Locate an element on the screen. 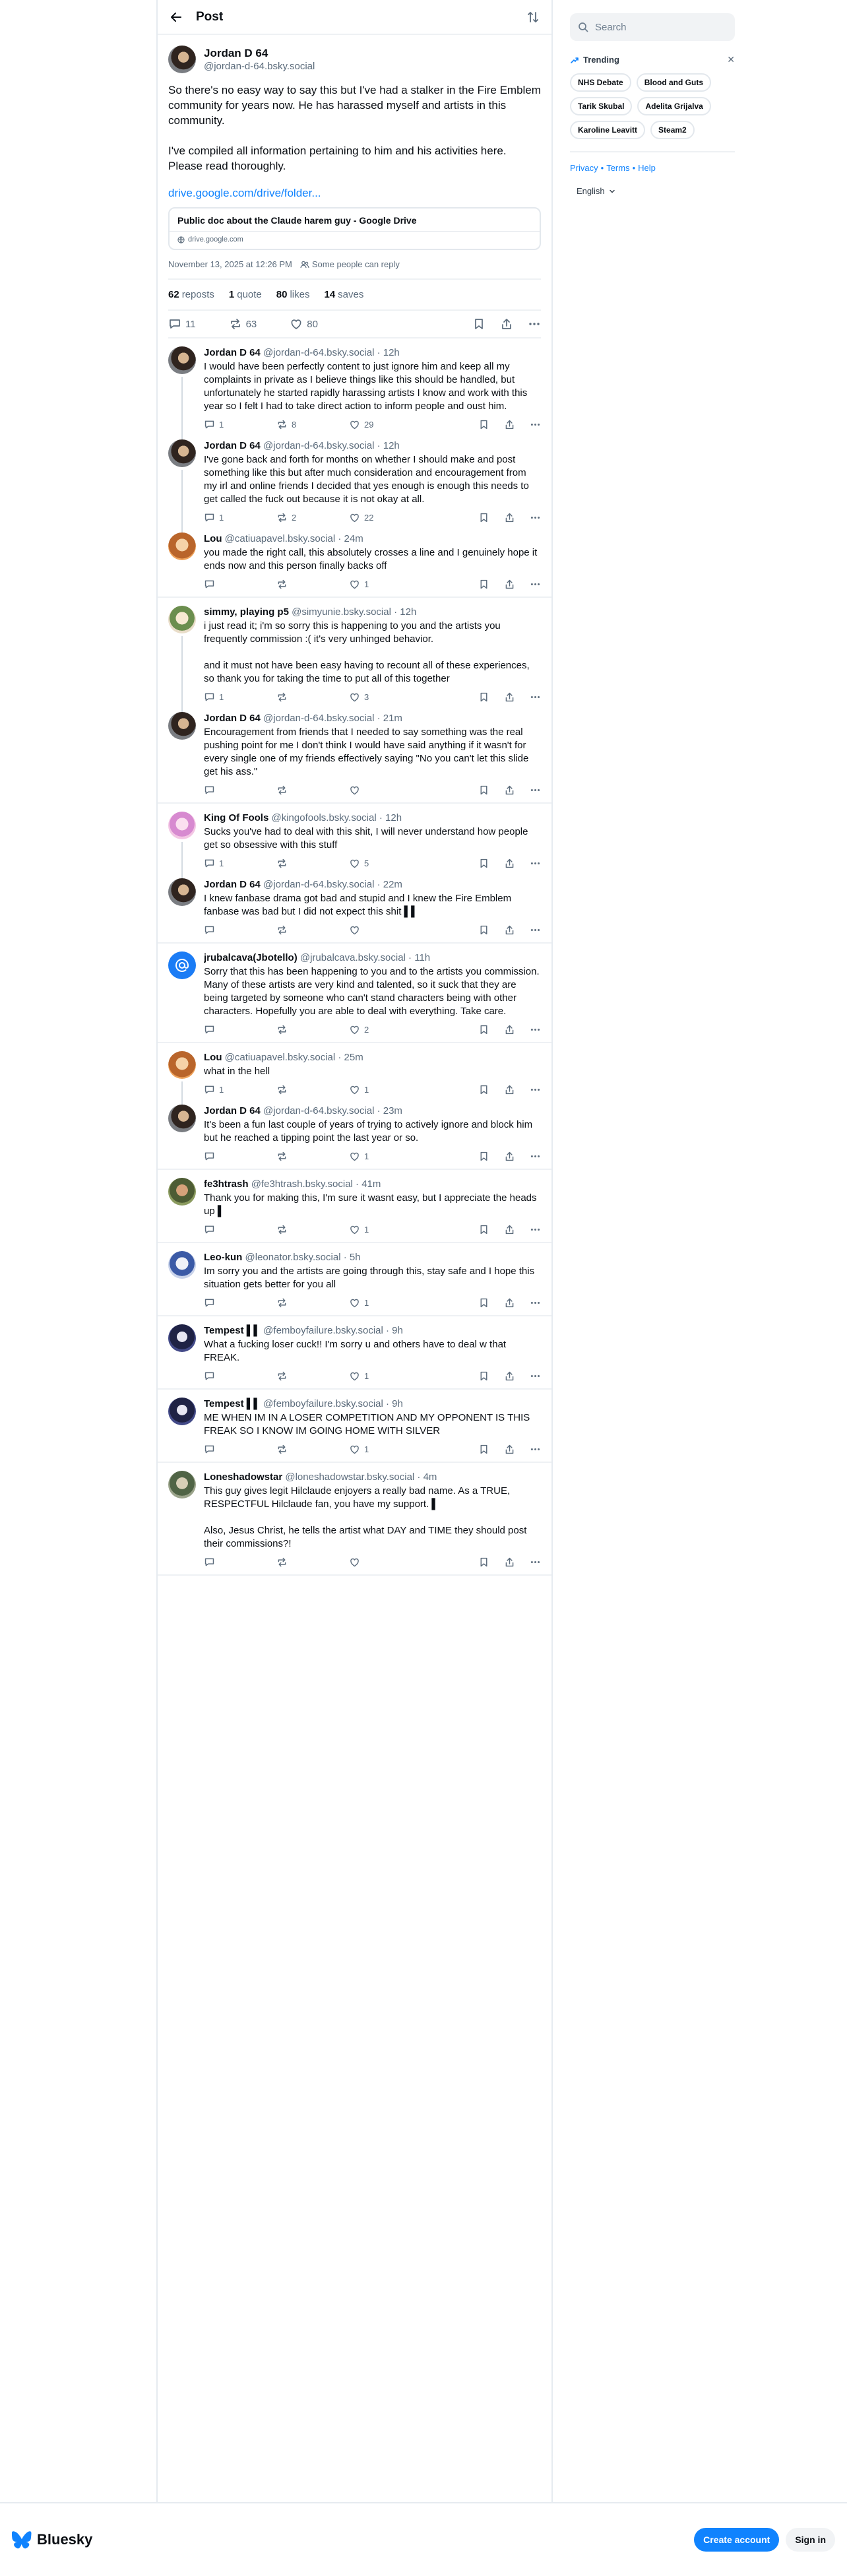 The height and width of the screenshot is (2576, 847). like-button: 22 is located at coordinates (385, 517).